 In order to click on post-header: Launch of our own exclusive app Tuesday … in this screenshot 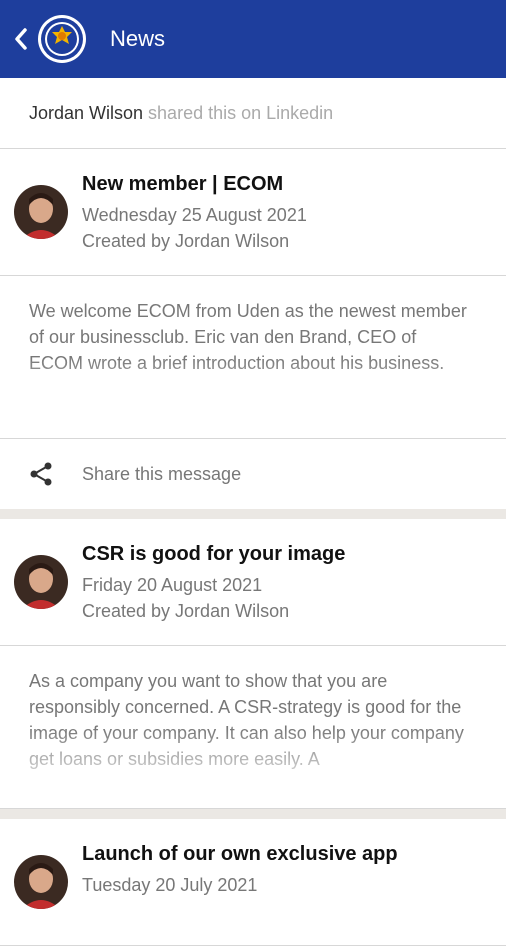, I will do `click(253, 882)`.